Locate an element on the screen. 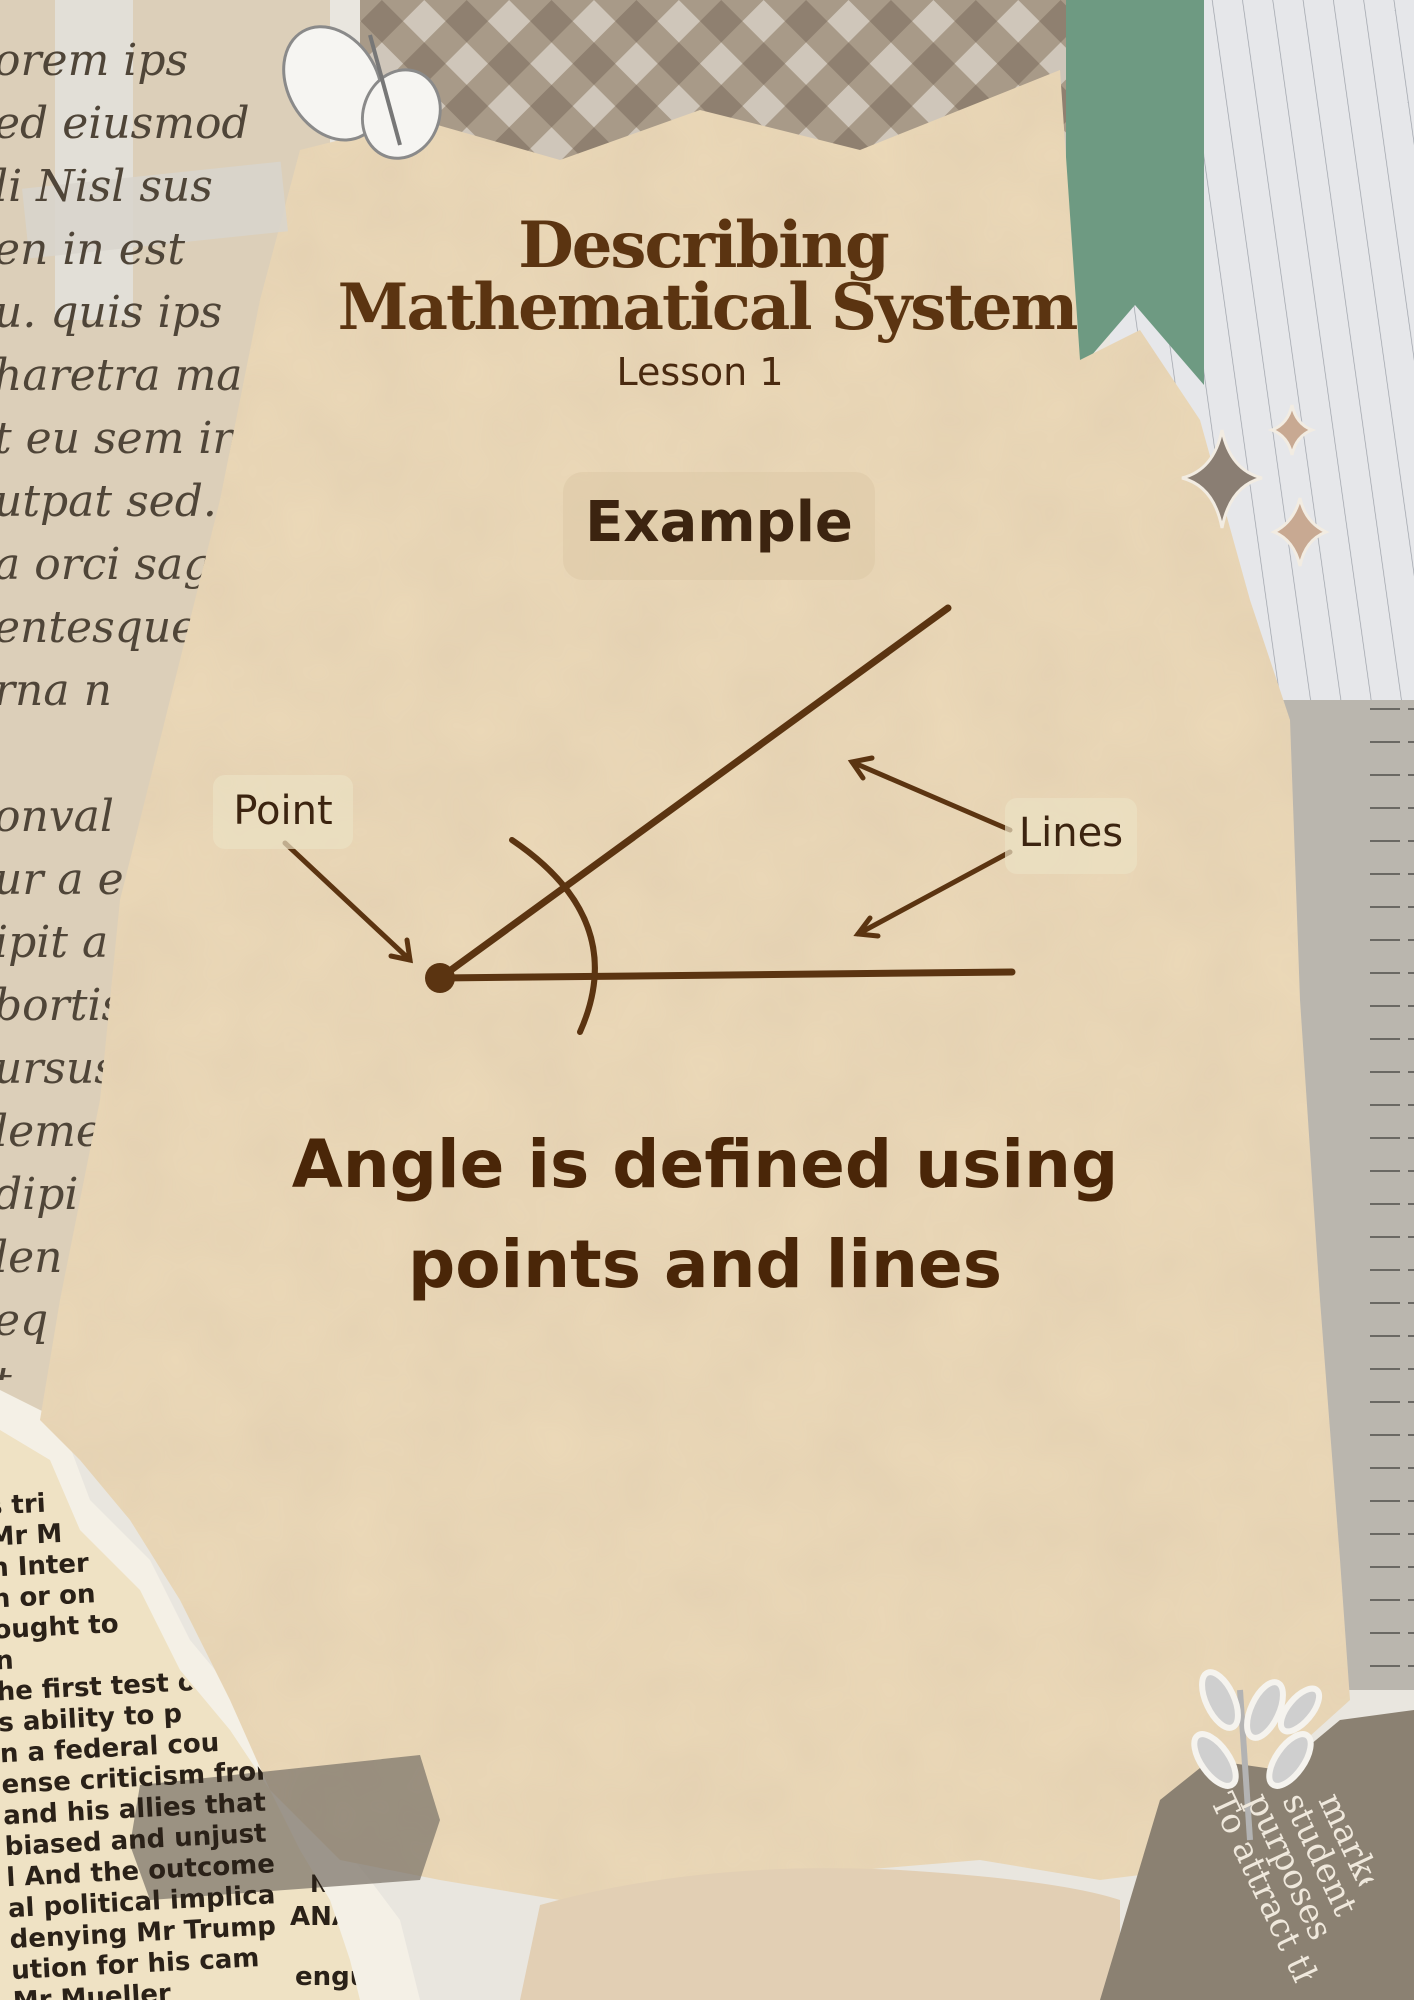  newsprint-left-line: dipi is located at coordinates (39, 1194).